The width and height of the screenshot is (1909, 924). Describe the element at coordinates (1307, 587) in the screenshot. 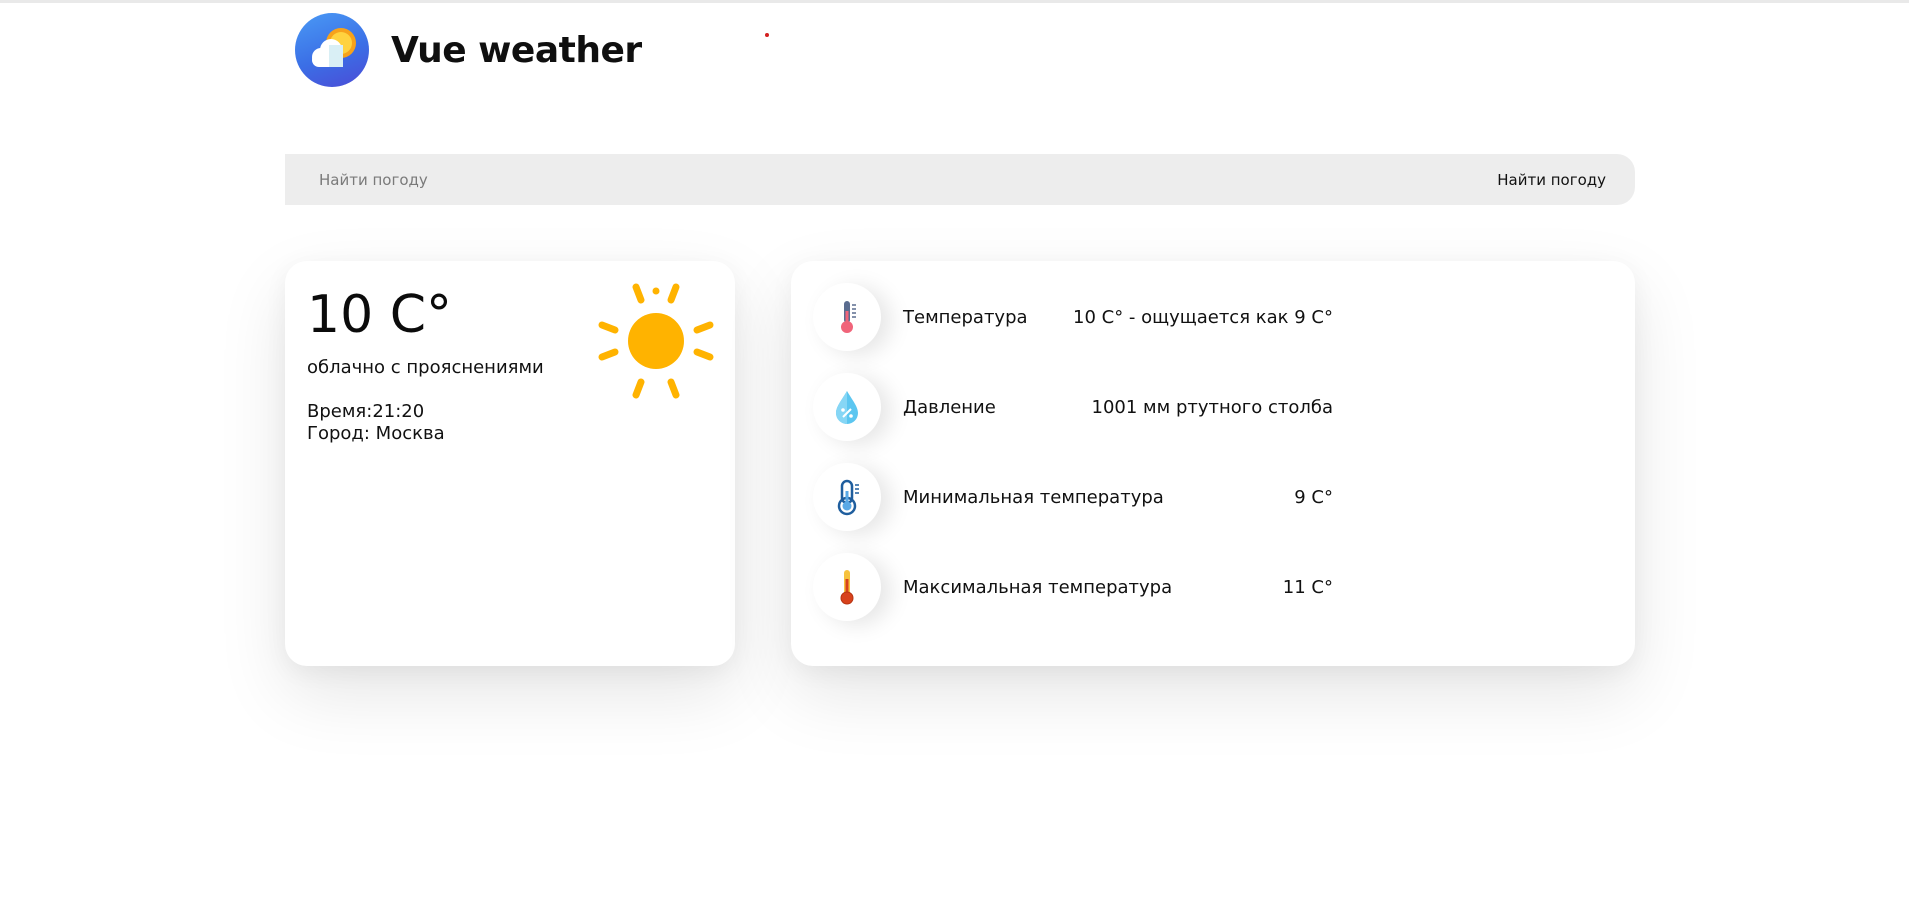

I see `detail-value: 11 C°` at that location.